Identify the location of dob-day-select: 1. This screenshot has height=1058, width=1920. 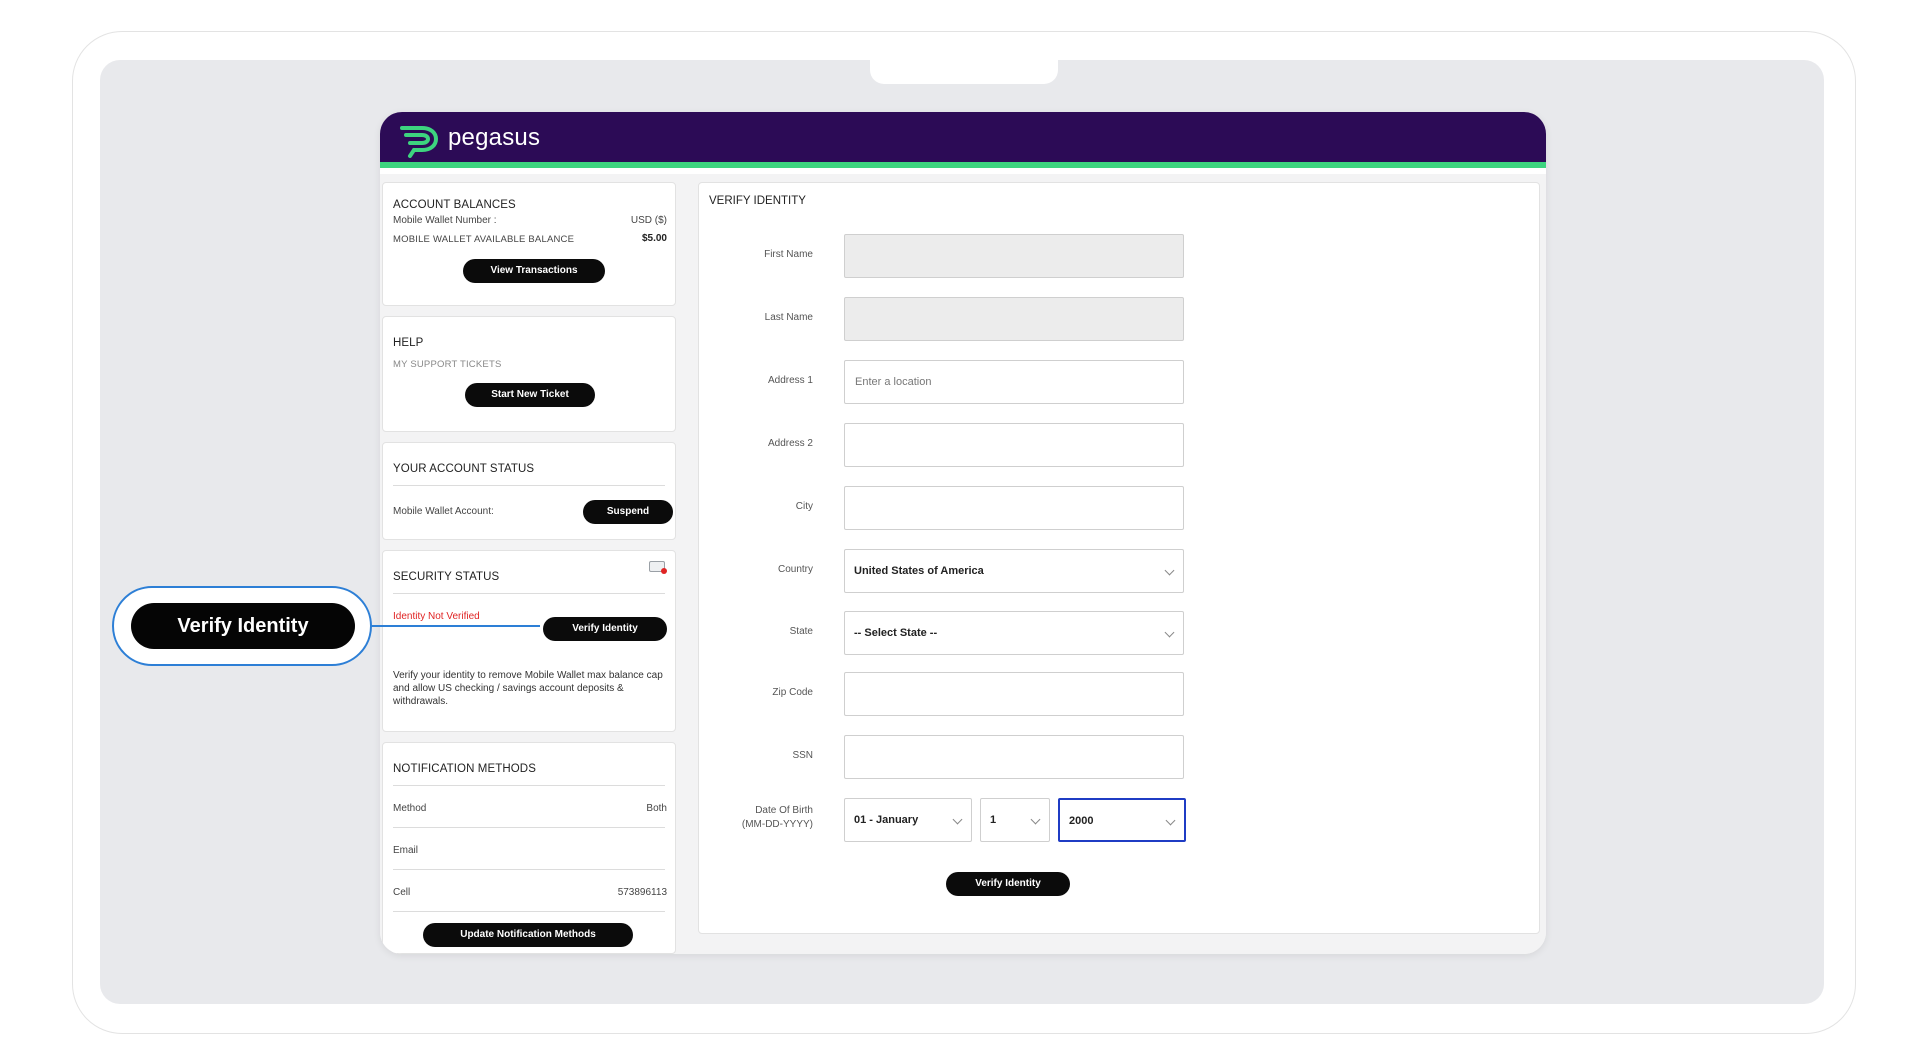
(1015, 820).